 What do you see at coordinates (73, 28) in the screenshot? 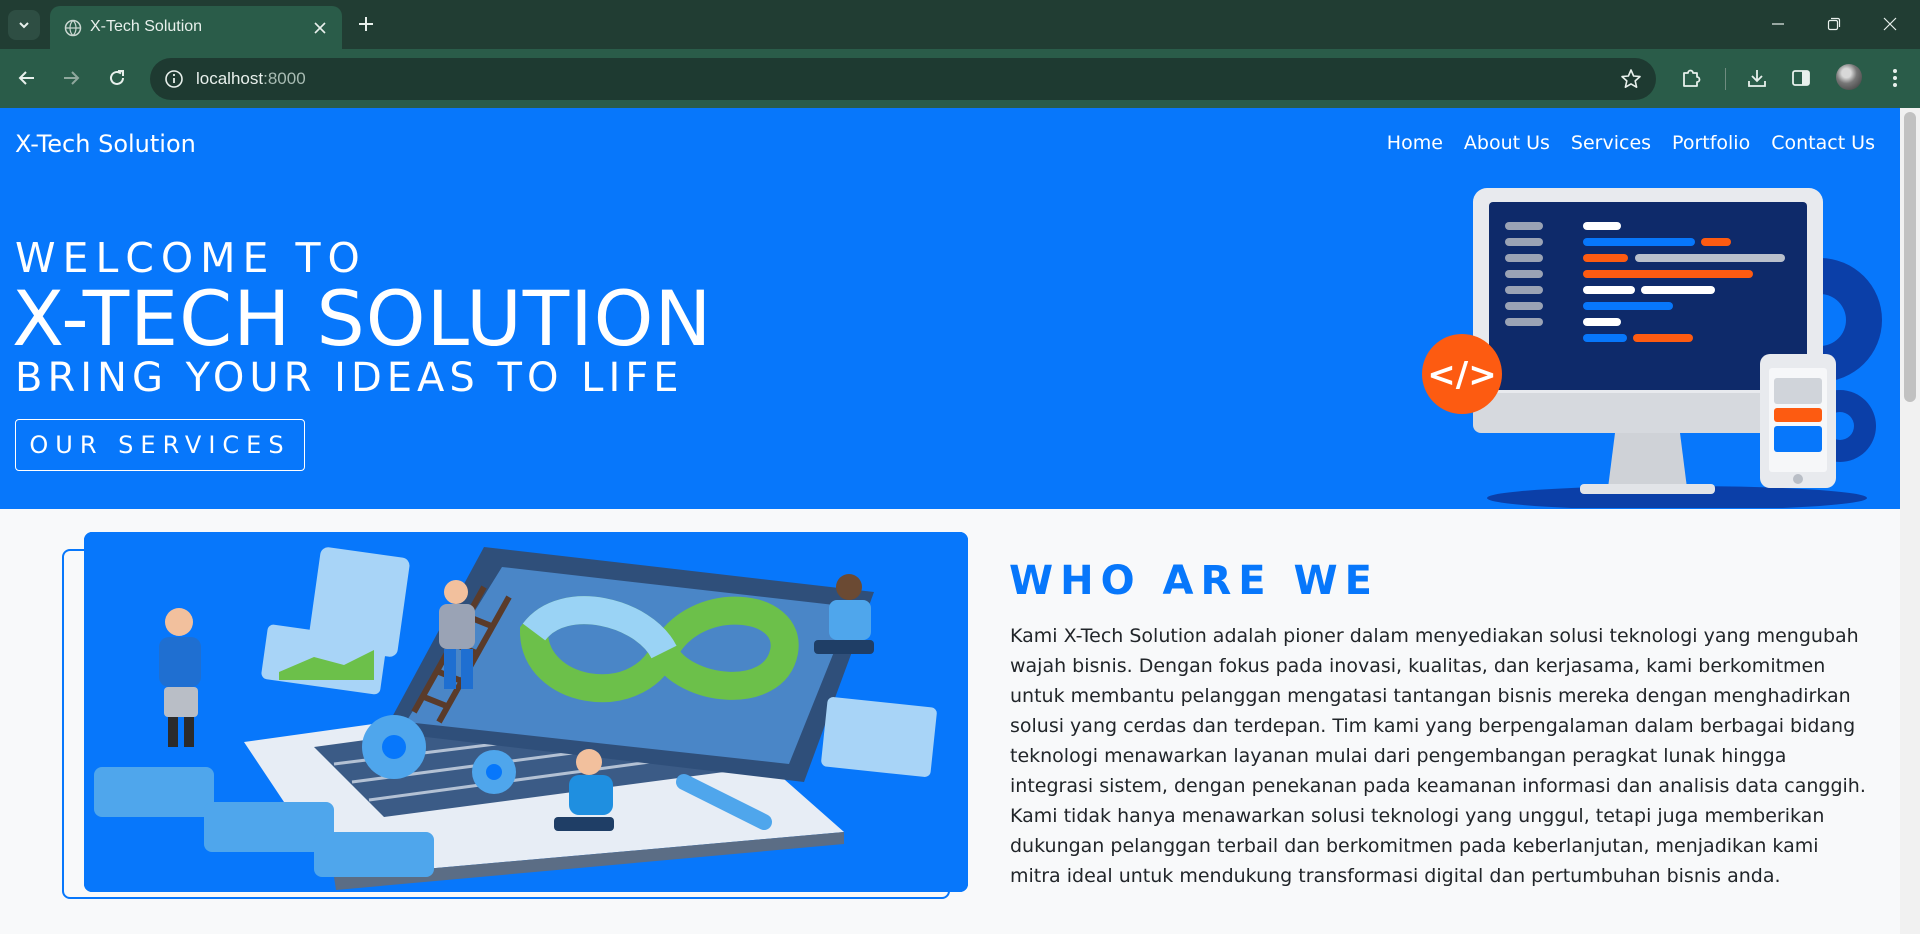
I see `globe-icon` at bounding box center [73, 28].